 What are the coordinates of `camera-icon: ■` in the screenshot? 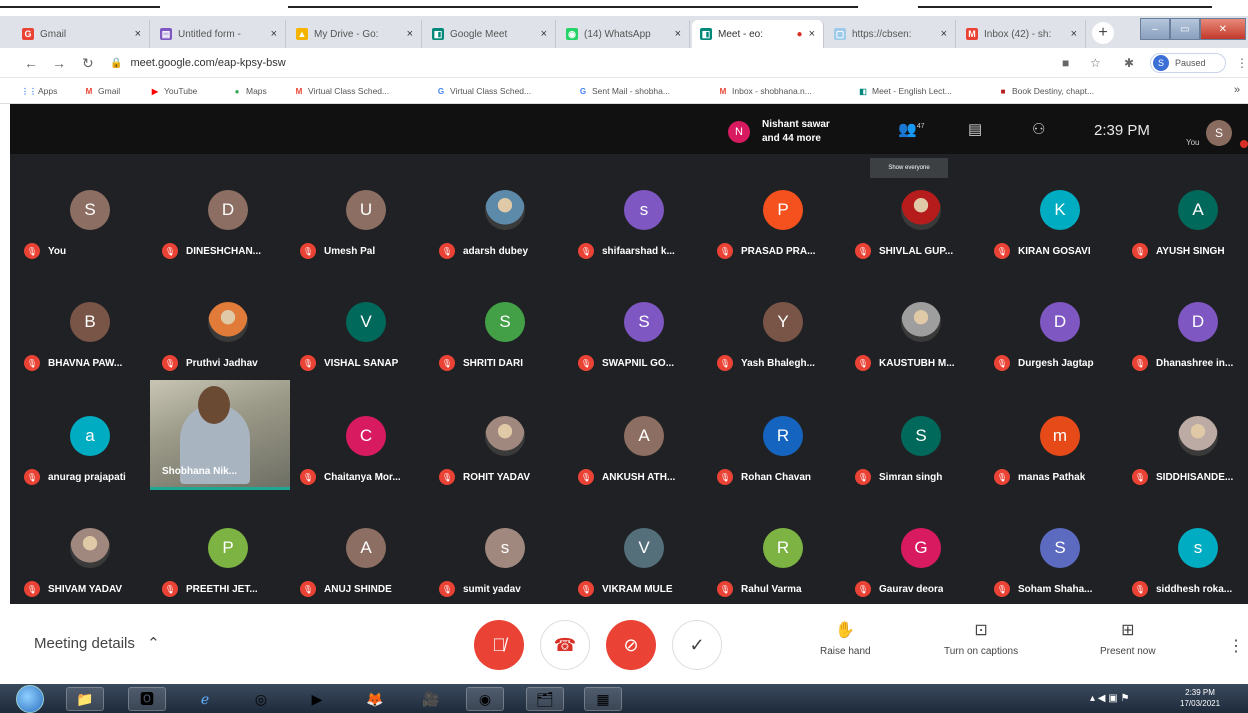 It's located at (1065, 63).